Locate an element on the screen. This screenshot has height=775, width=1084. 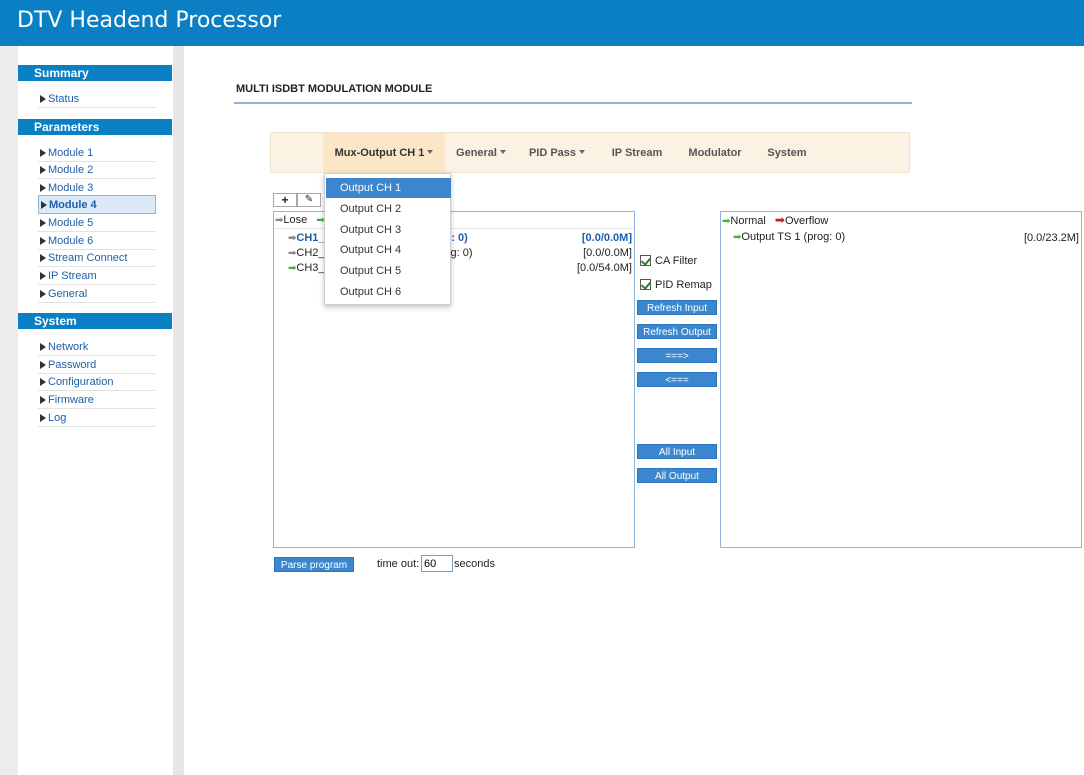
output-tree-row-ts1: ➡Output TS 1 (prog: 0) is located at coordinates (789, 237).